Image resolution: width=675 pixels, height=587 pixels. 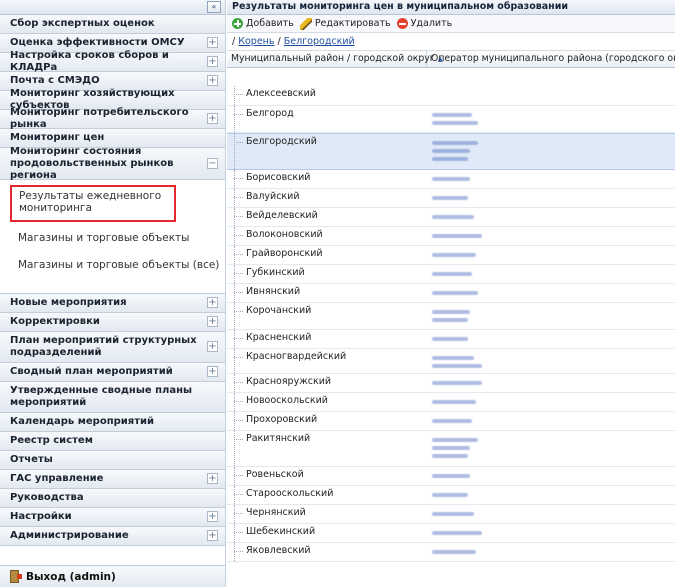 I want to click on exit-button: Выход (admin), so click(x=112, y=576).